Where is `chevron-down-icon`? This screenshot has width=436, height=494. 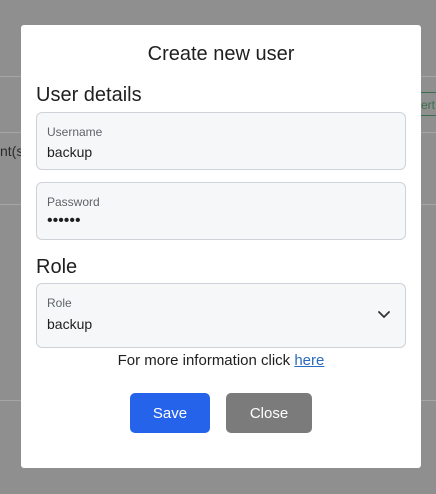
chevron-down-icon is located at coordinates (384, 315).